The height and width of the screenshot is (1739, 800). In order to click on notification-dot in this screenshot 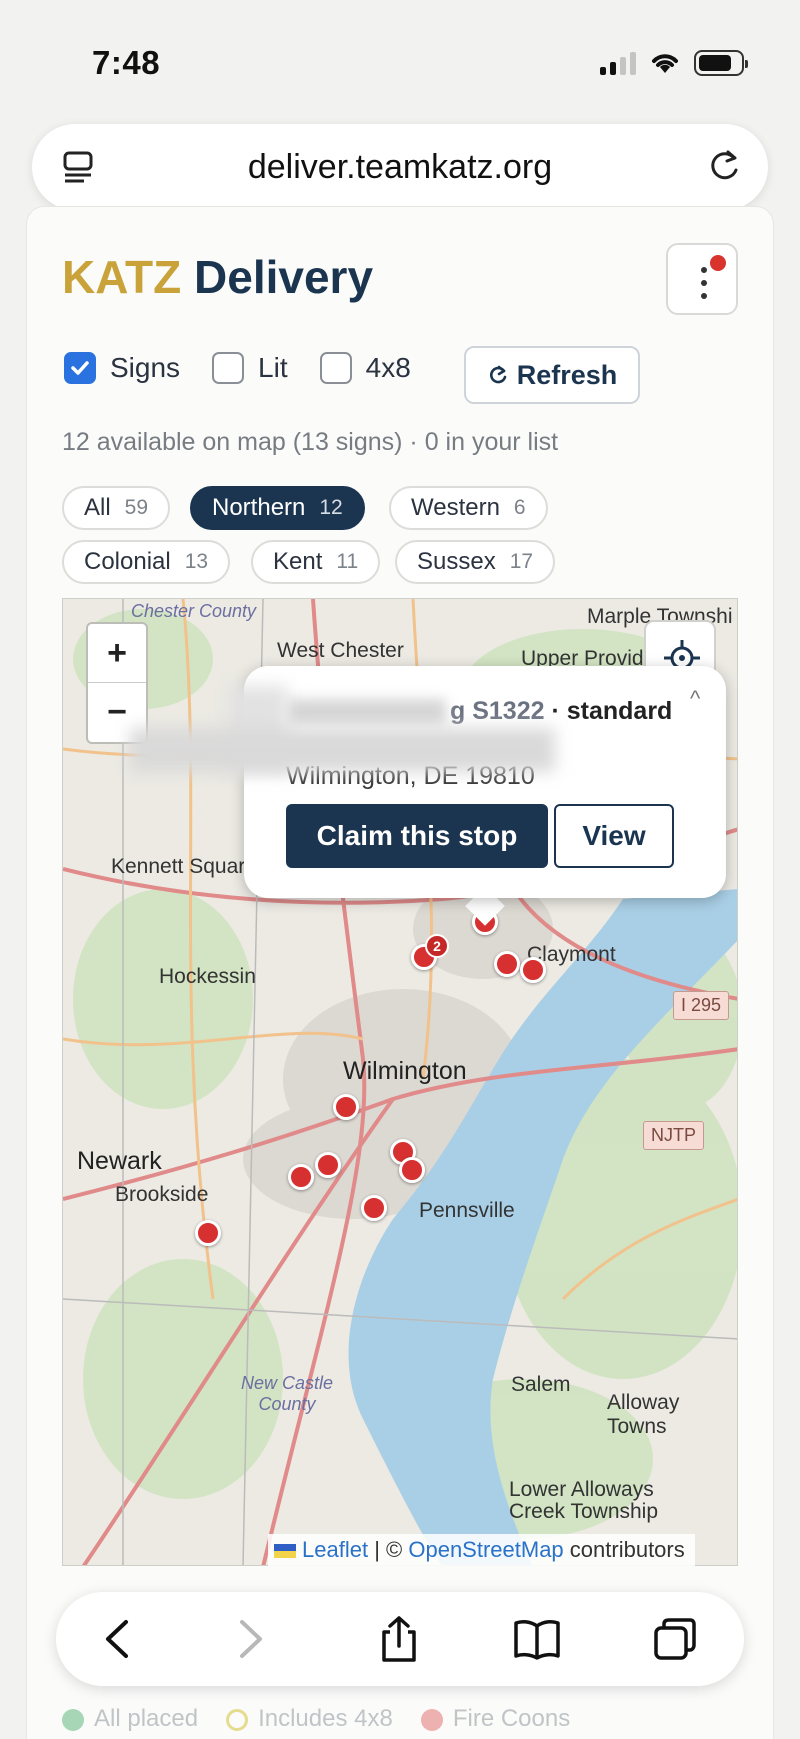, I will do `click(718, 263)`.